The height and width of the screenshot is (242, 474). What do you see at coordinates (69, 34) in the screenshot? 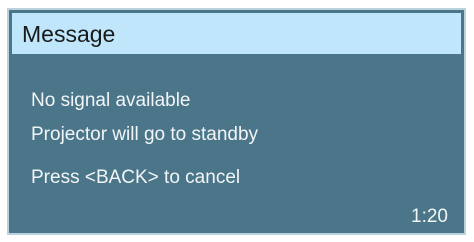
I see `dialog-title: Message` at bounding box center [69, 34].